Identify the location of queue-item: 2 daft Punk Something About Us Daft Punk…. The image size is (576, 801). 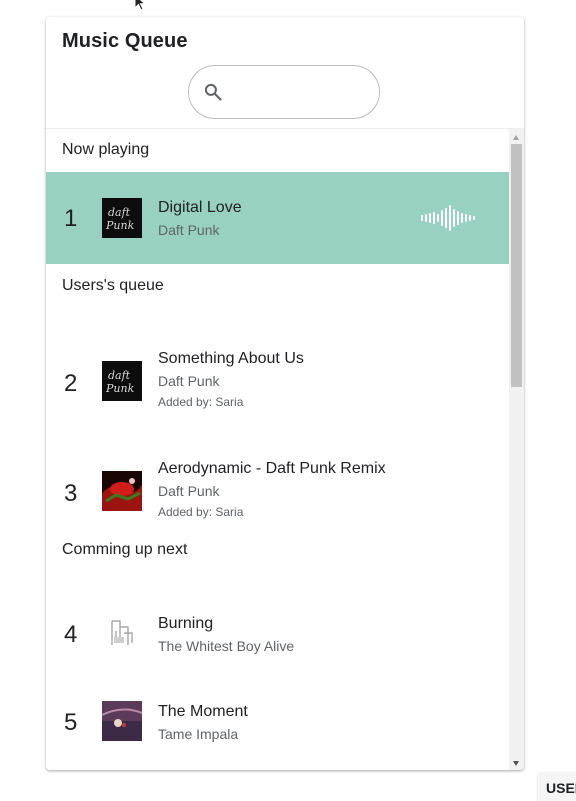
(277, 370).